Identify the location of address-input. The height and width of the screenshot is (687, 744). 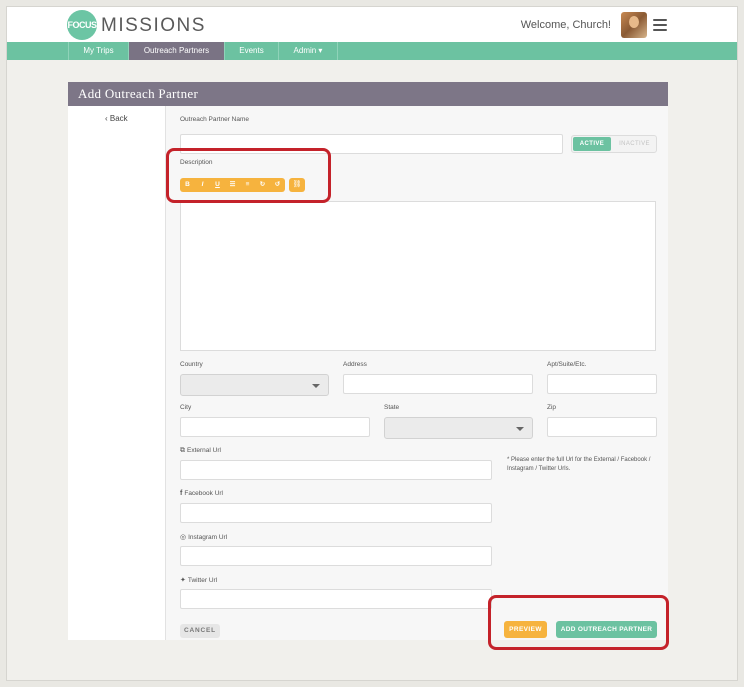
(438, 384).